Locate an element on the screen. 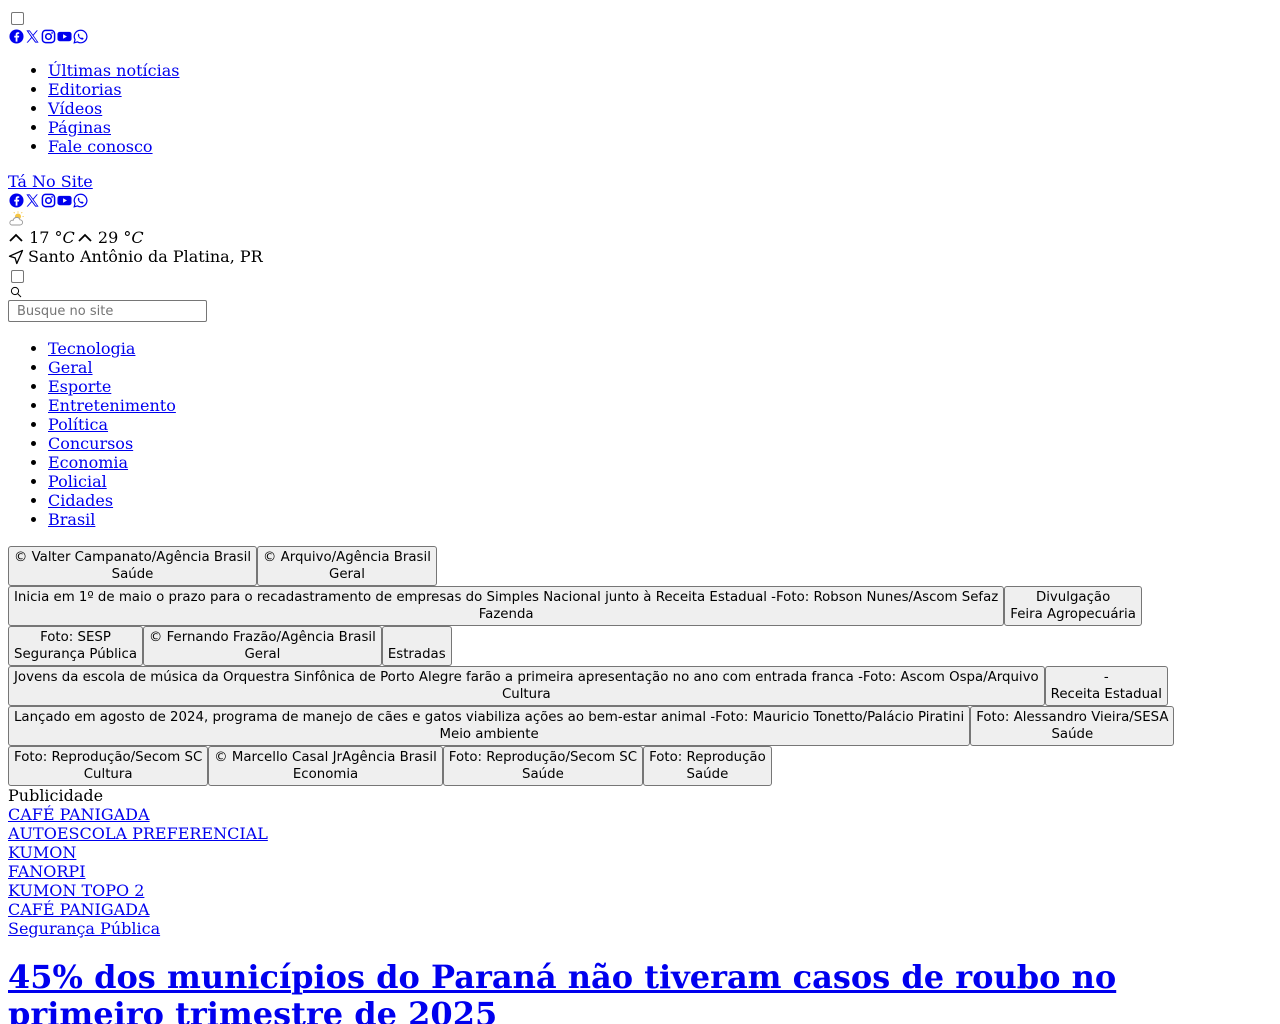 The height and width of the screenshot is (1024, 1280). news-card: © Valter Campanato/Agência Brasil Saúde is located at coordinates (133, 566).